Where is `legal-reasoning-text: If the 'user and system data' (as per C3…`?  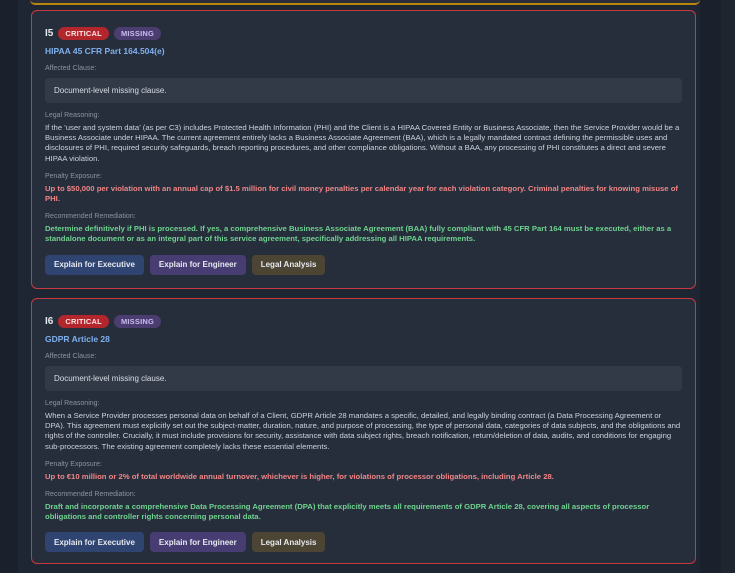
legal-reasoning-text: If the 'user and system data' (as per C3… is located at coordinates (362, 143).